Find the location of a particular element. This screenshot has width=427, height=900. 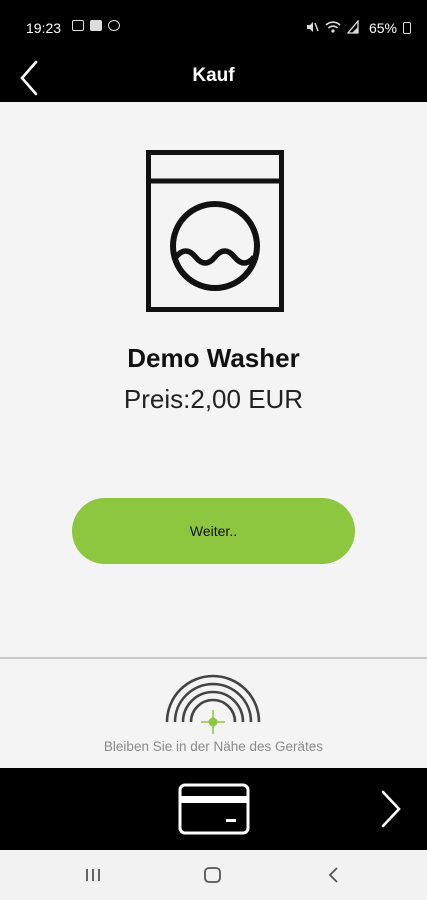

proximity-hint: Bleiben Sie in der Nähe des Gerätes is located at coordinates (213, 746).